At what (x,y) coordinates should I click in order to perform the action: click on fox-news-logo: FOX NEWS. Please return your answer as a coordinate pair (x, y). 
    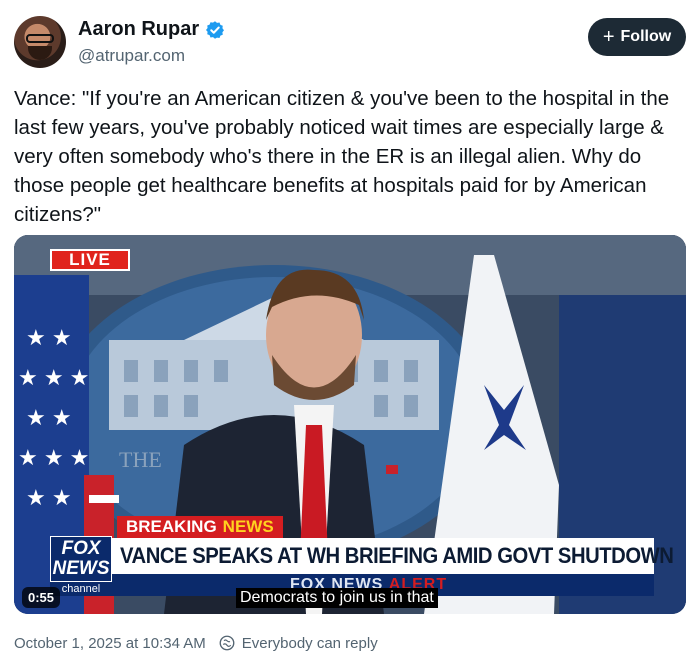
    Looking at the image, I should click on (81, 559).